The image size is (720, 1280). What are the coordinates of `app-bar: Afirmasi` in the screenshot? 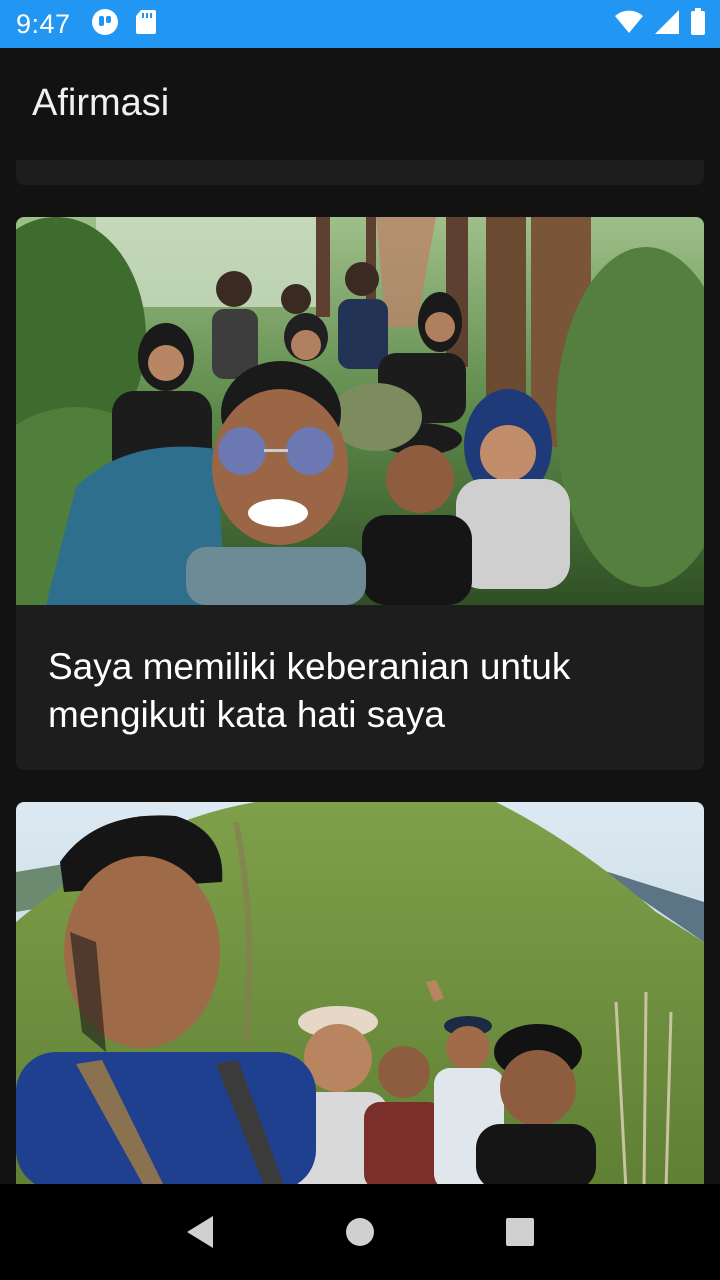 It's located at (360, 104).